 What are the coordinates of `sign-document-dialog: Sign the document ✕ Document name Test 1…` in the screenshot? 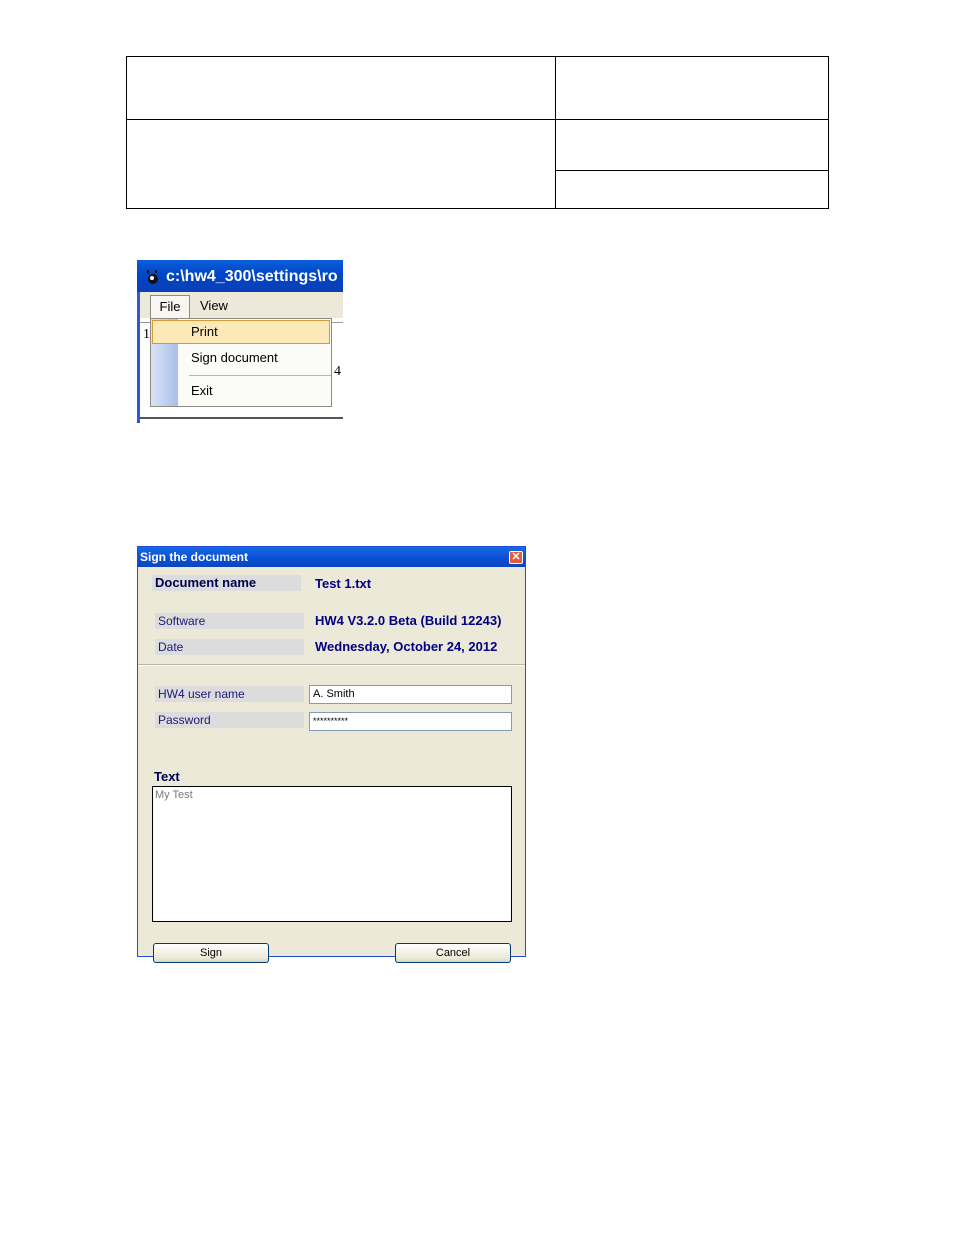 It's located at (331, 754).